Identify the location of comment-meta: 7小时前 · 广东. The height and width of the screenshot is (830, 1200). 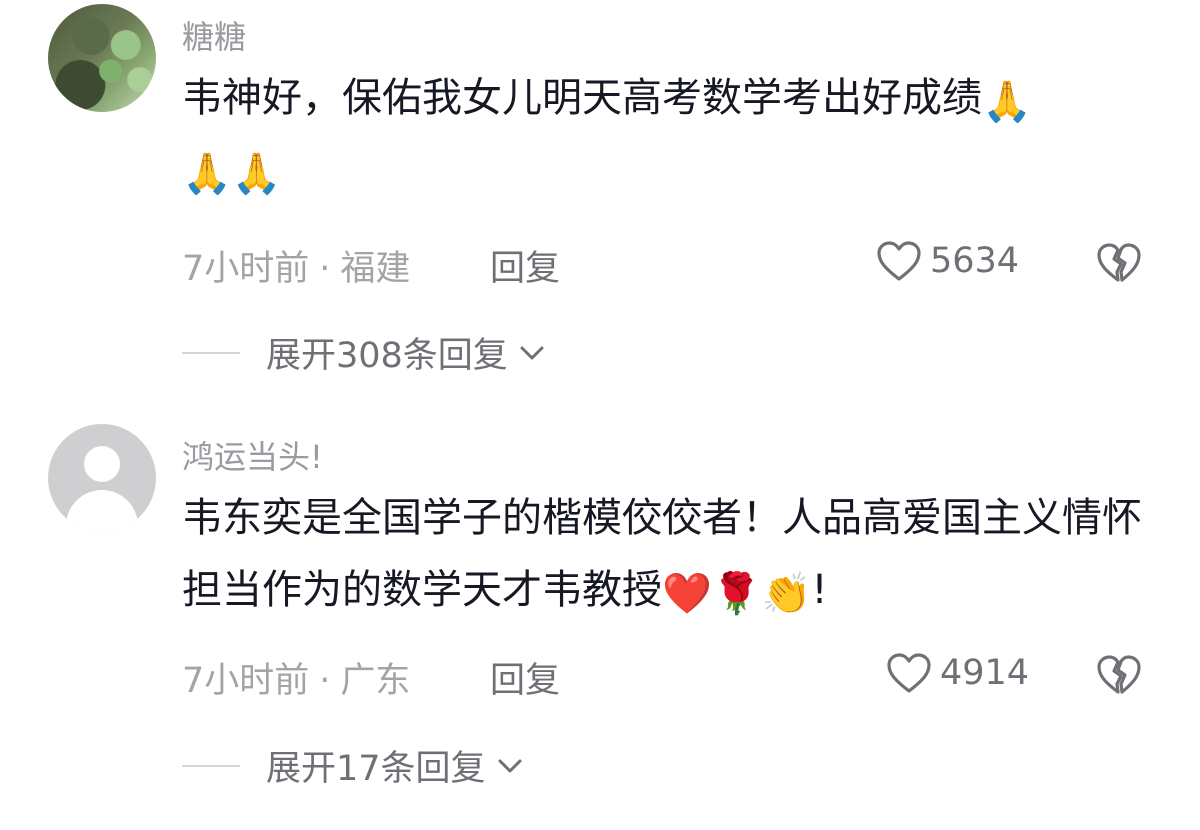
(296, 677).